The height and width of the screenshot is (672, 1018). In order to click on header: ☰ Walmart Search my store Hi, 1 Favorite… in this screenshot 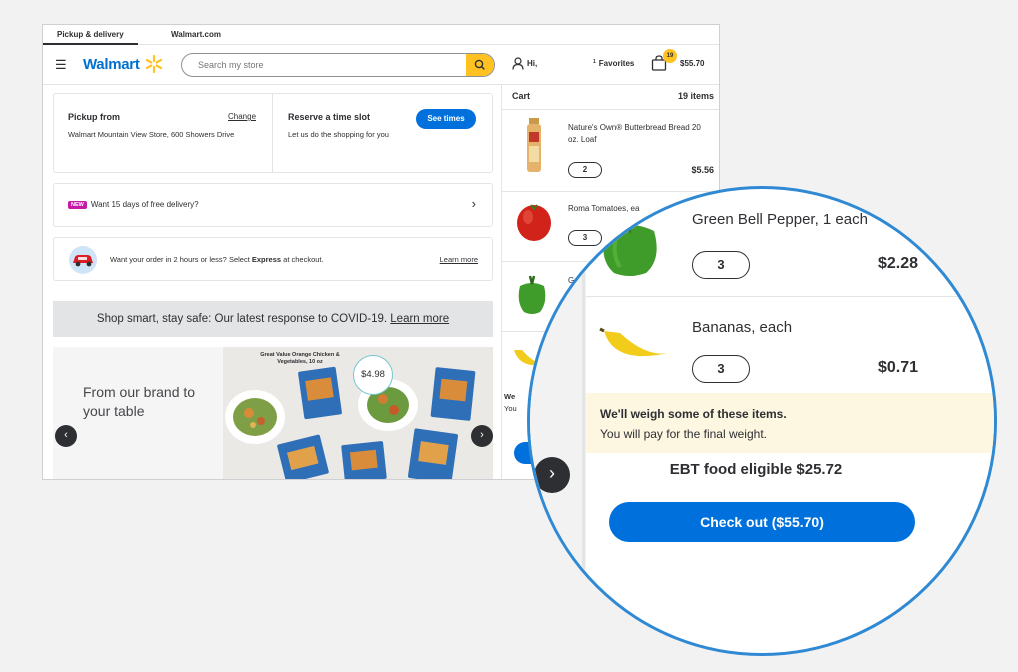, I will do `click(381, 65)`.